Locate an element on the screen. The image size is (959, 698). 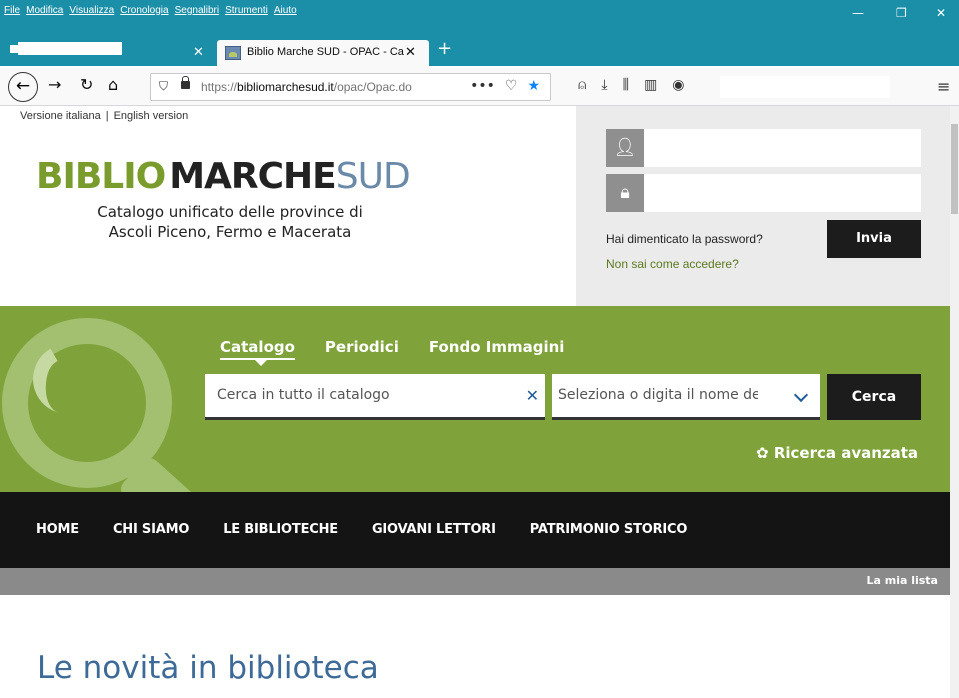
site-favicon-icon is located at coordinates (233, 53).